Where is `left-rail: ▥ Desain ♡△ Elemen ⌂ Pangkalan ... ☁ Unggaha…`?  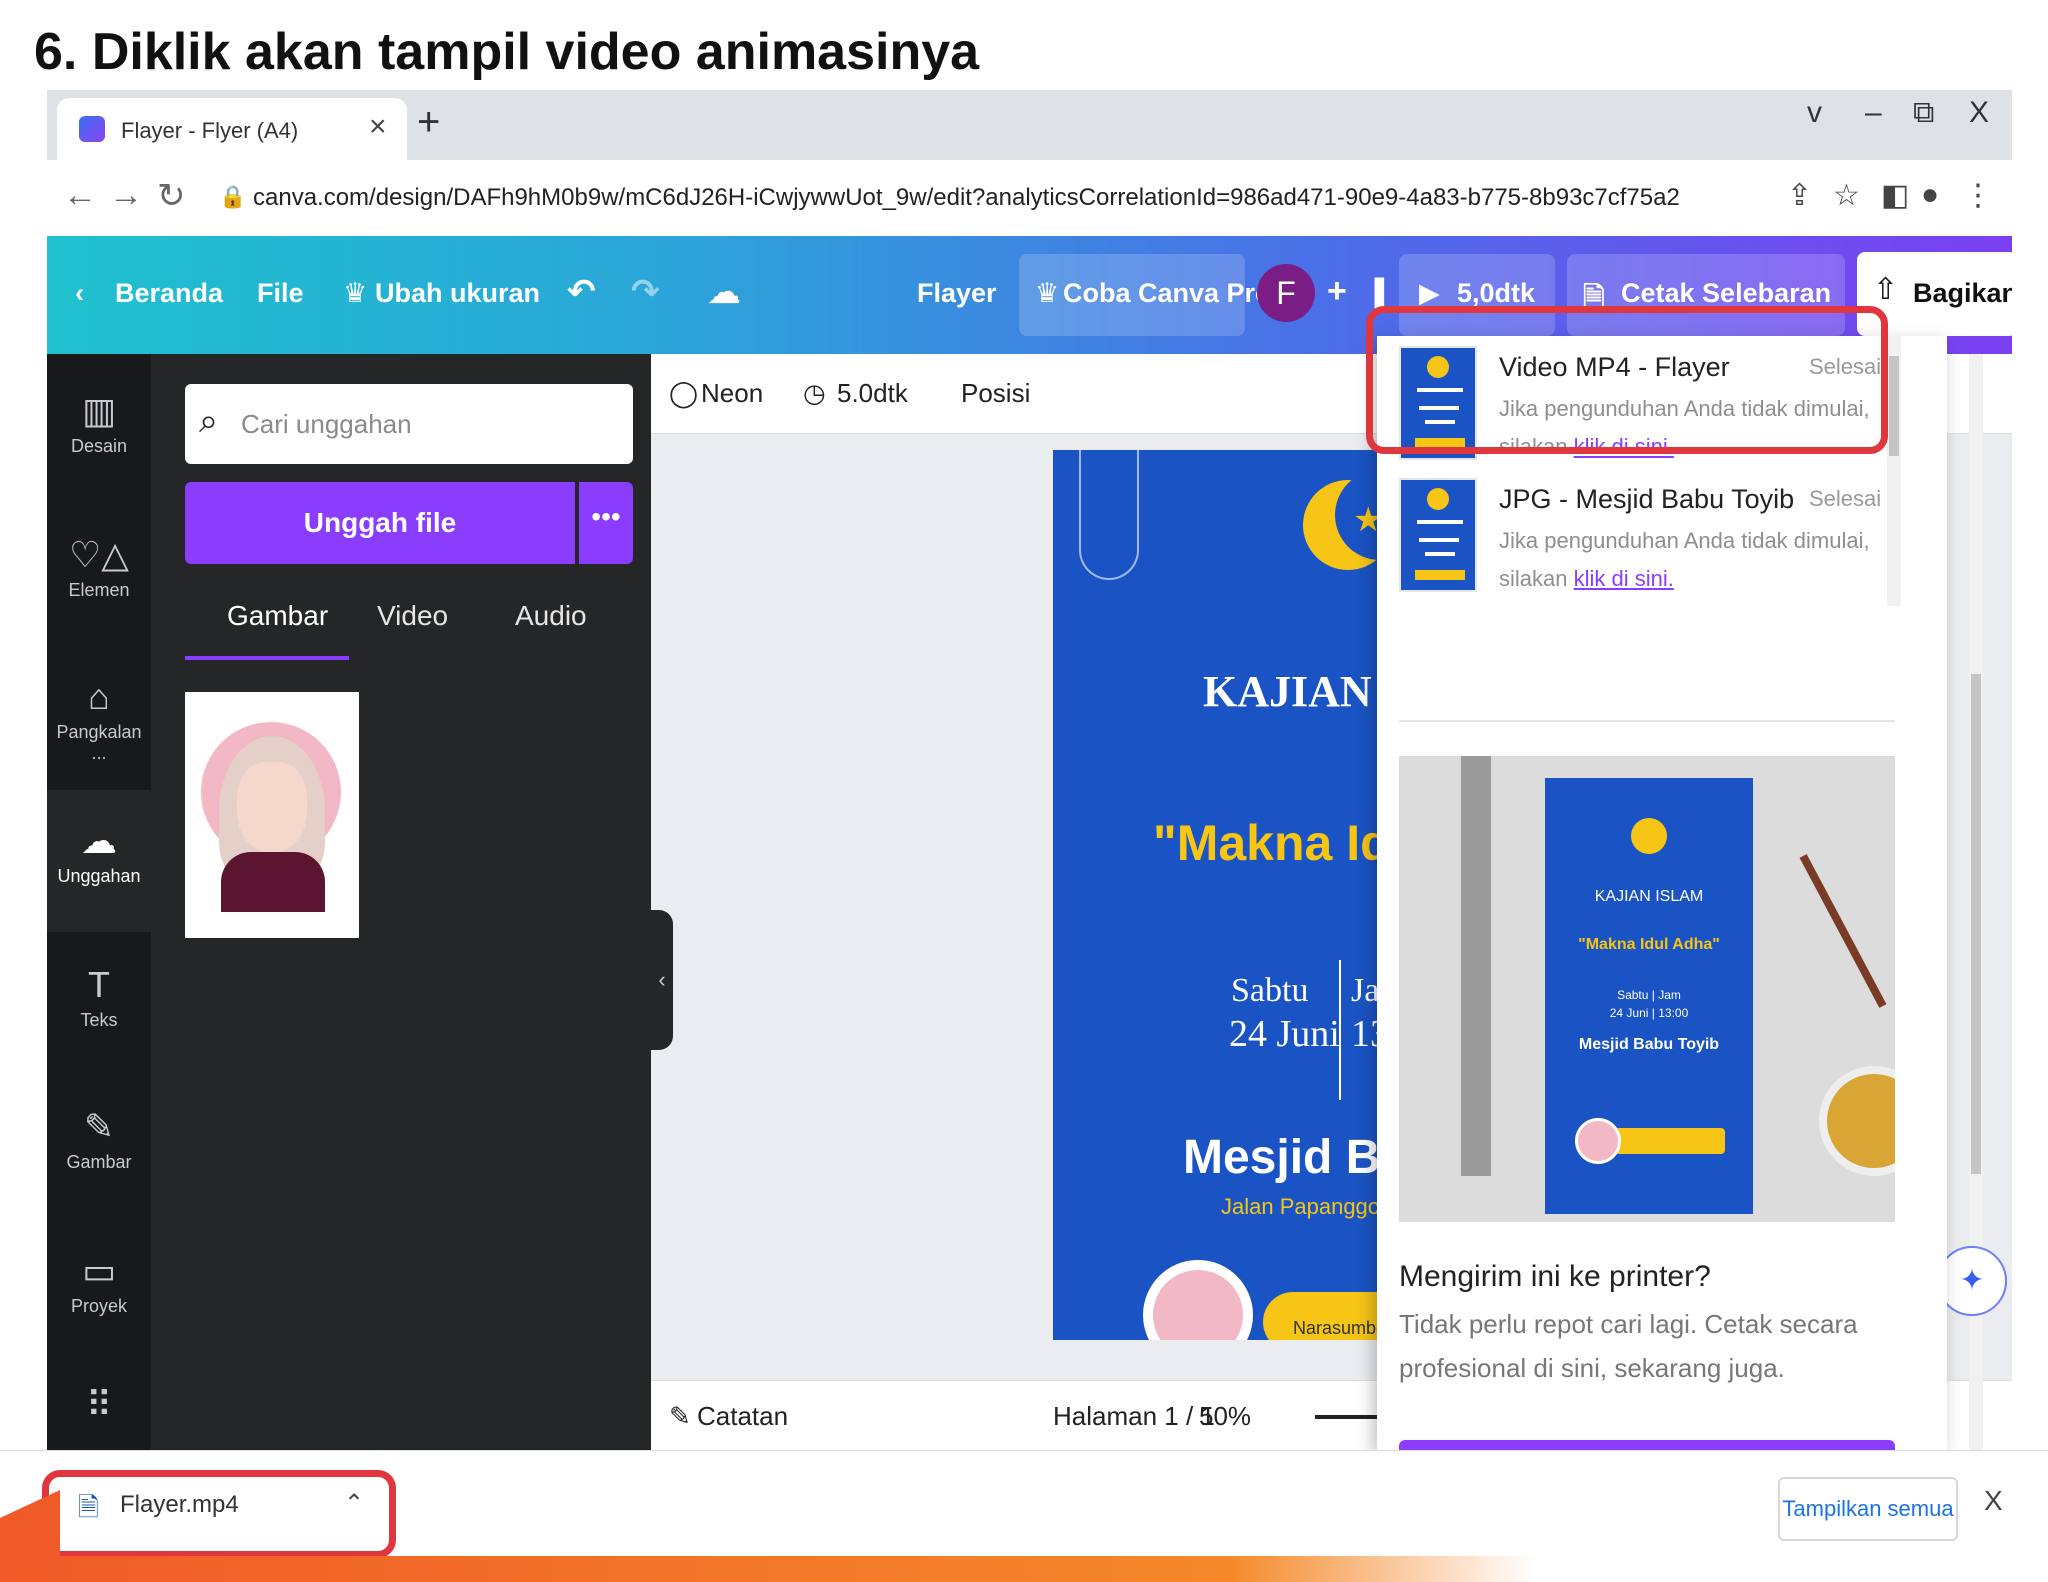 left-rail: ▥ Desain ♡△ Elemen ⌂ Pangkalan ... ☁ Unggaha… is located at coordinates (99, 902).